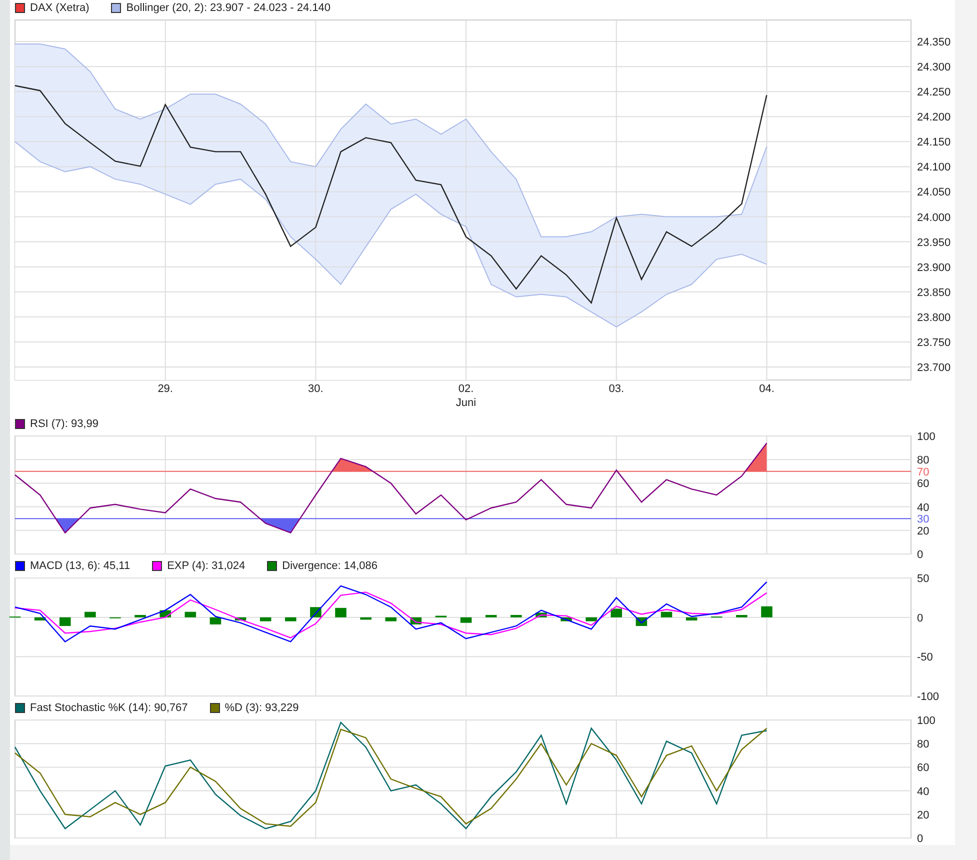 Image resolution: width=977 pixels, height=860 pixels. I want to click on axis-label: 24.000, so click(934, 218).